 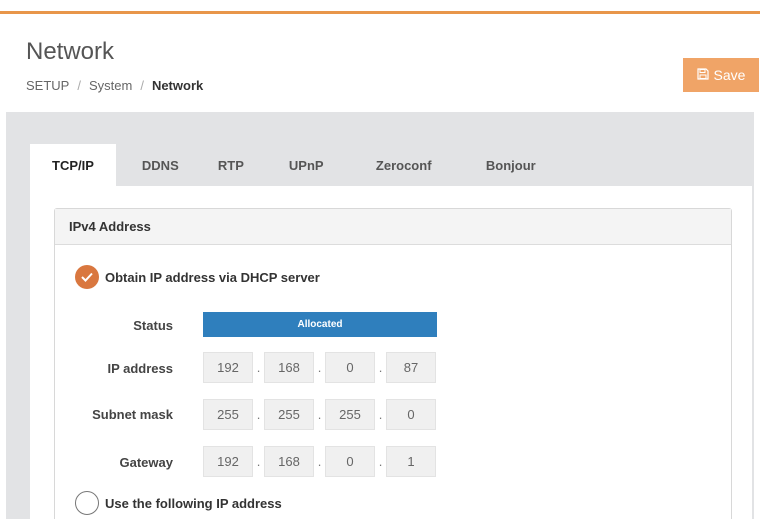 I want to click on static-ip-radio-option: Use the following IP address, so click(x=178, y=503).